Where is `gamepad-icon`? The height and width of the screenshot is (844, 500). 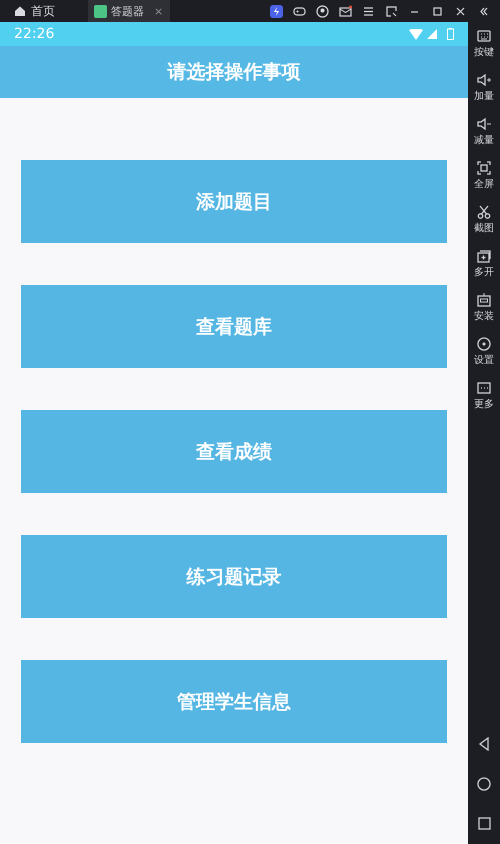
gamepad-icon is located at coordinates (299, 11).